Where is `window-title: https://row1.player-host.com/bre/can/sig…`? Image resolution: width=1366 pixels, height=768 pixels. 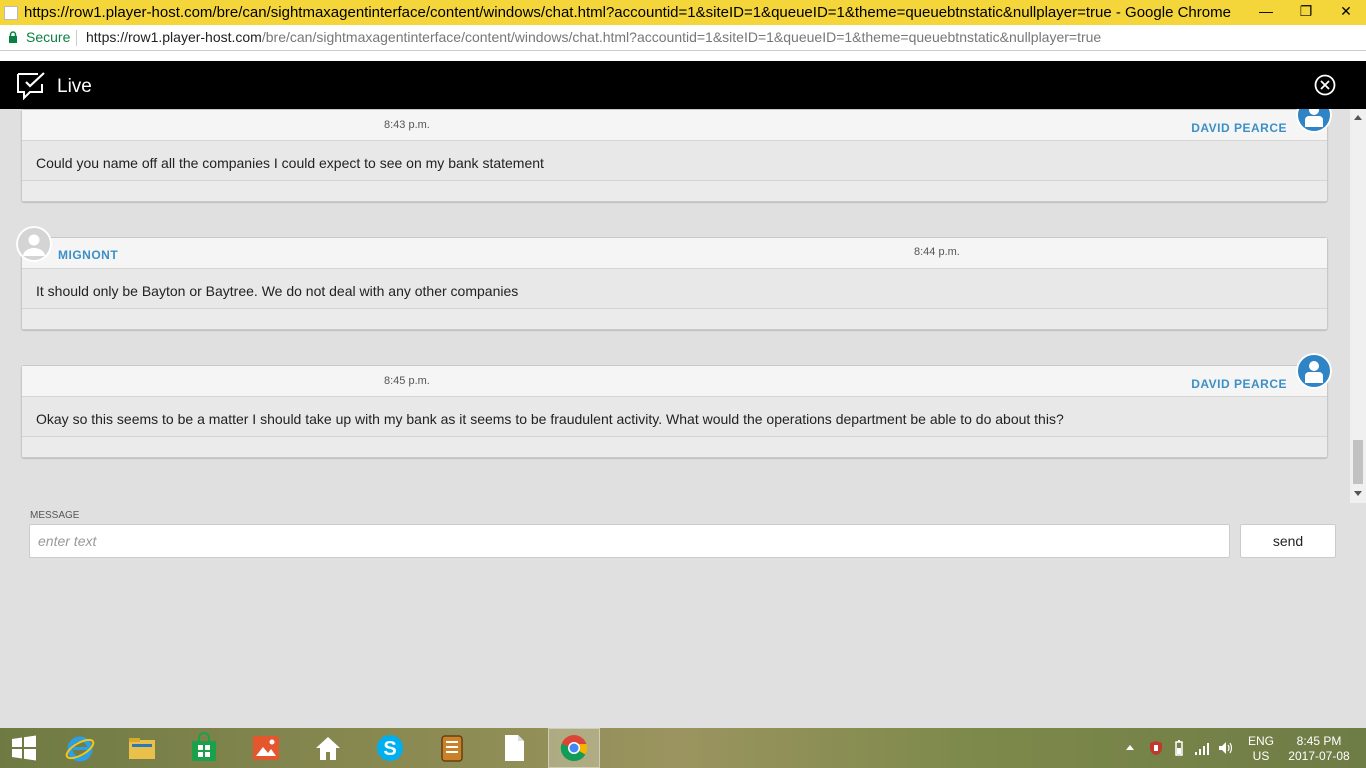 window-title: https://row1.player-host.com/bre/can/sig… is located at coordinates (627, 12).